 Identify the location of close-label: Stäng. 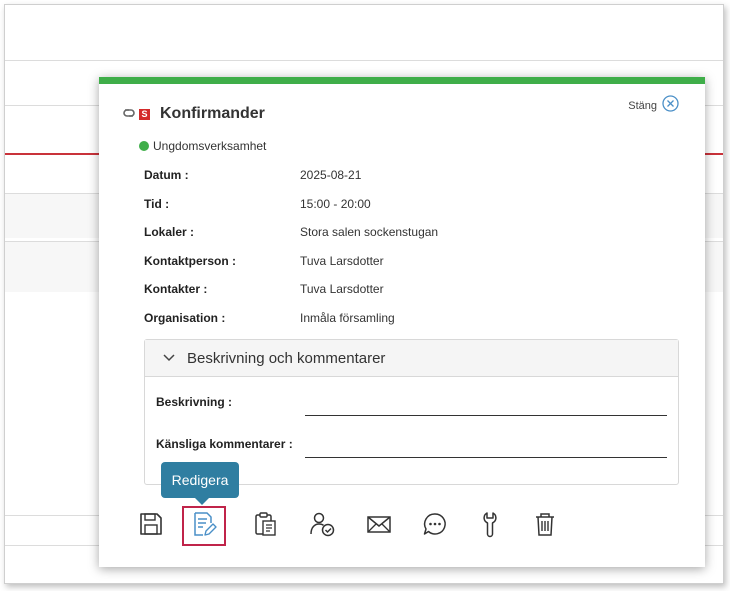
(642, 106).